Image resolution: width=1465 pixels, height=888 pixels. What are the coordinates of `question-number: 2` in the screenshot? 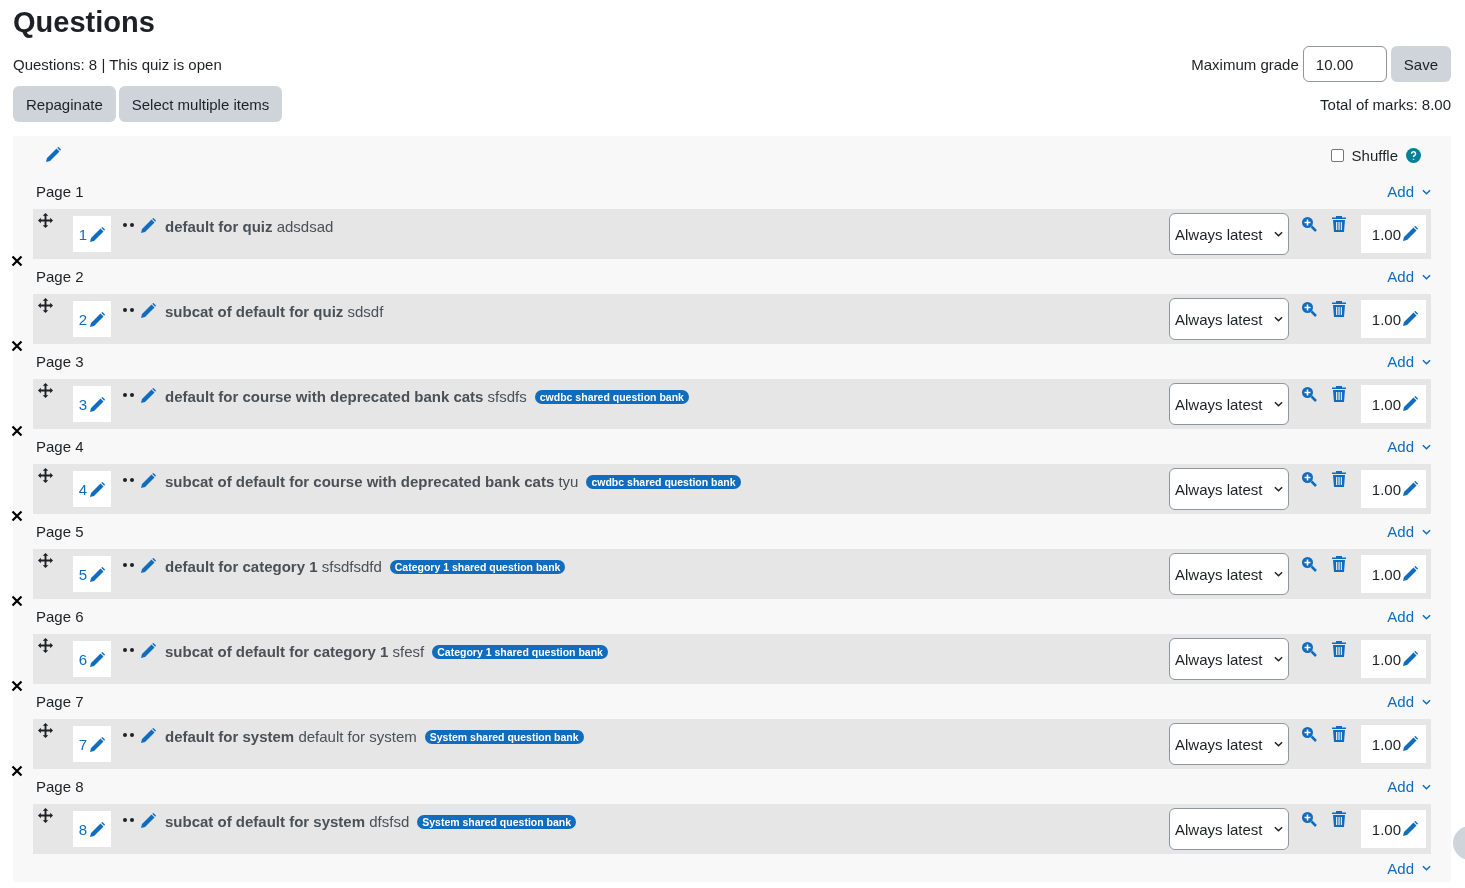 It's located at (92, 319).